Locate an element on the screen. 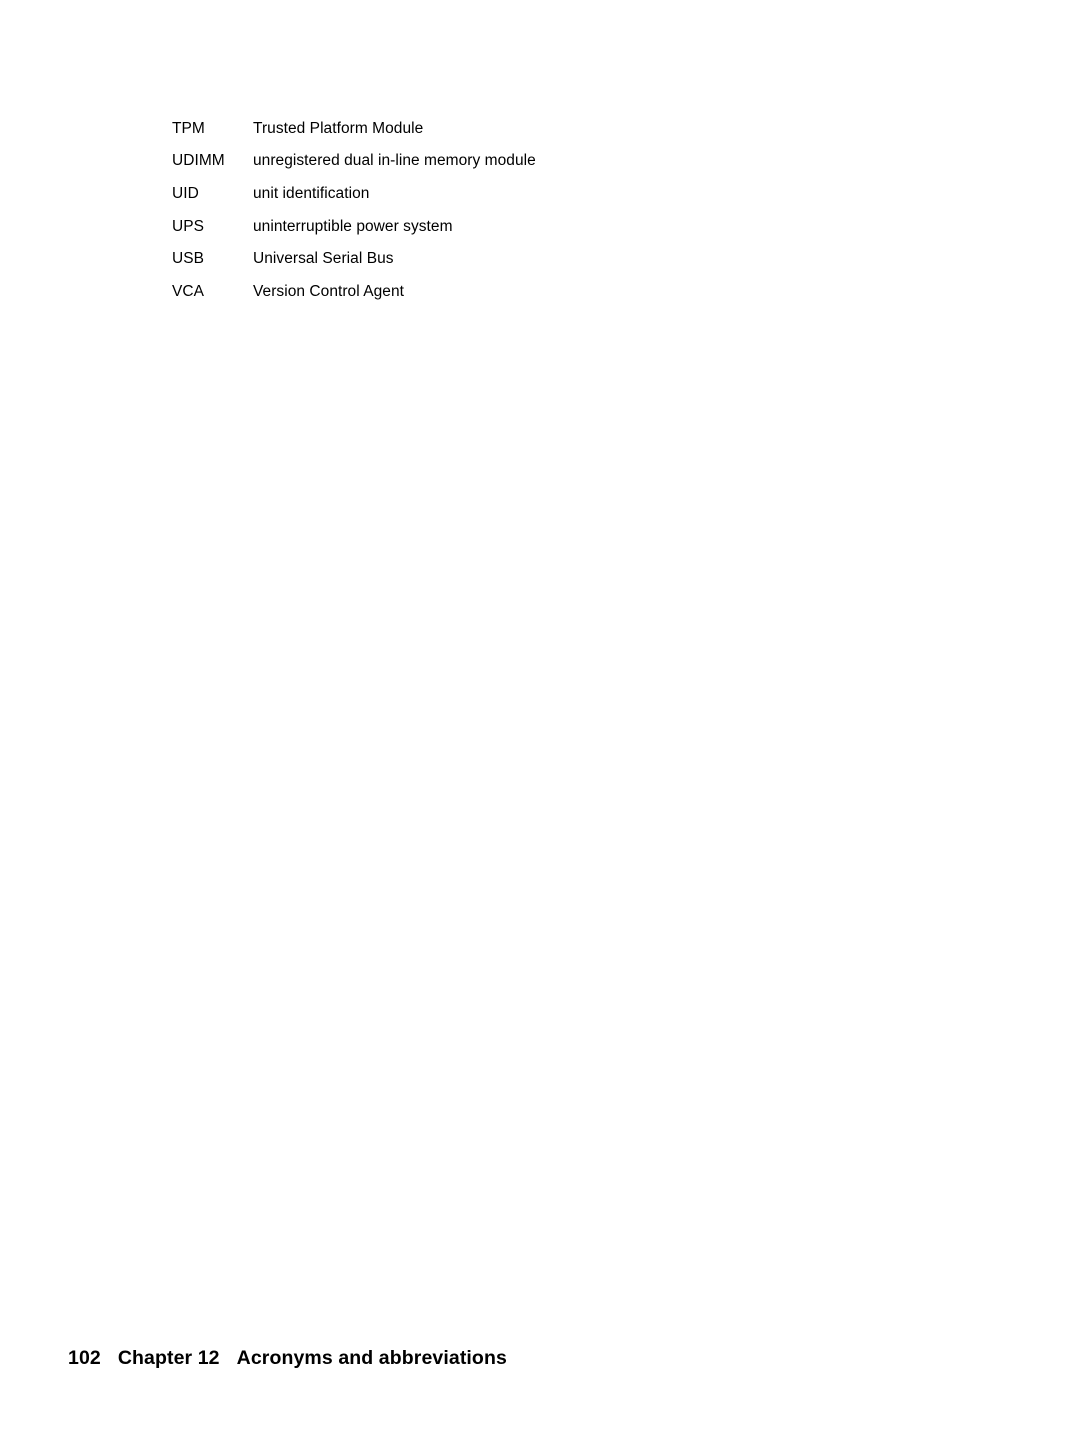 The height and width of the screenshot is (1438, 1080). acronym-term: USB is located at coordinates (188, 259).